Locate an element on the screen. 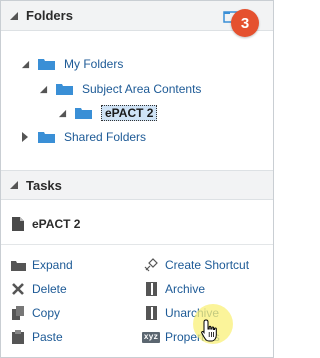 The image size is (320, 358). tree-label-epact2-selected: ePACT 2 is located at coordinates (129, 113).